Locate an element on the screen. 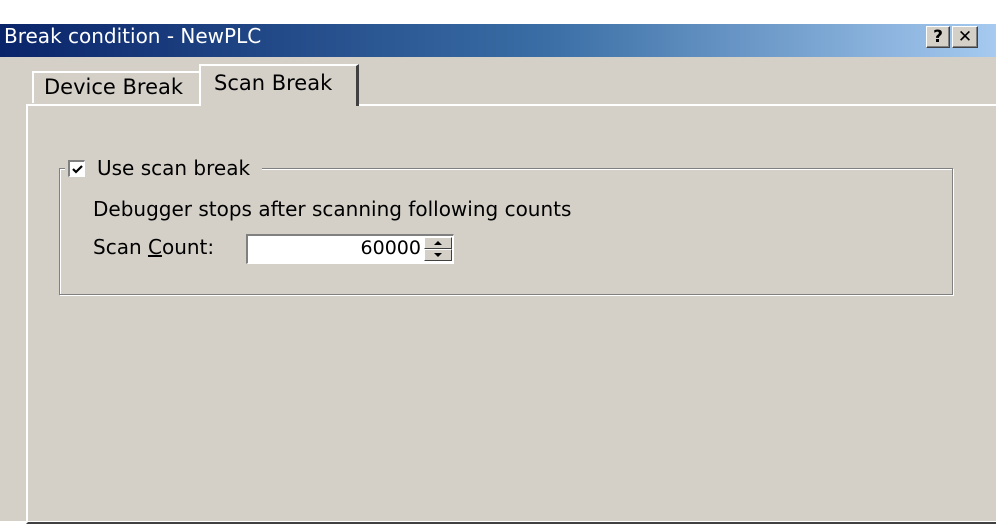  scan-count-label: Scan Count: is located at coordinates (153, 247).